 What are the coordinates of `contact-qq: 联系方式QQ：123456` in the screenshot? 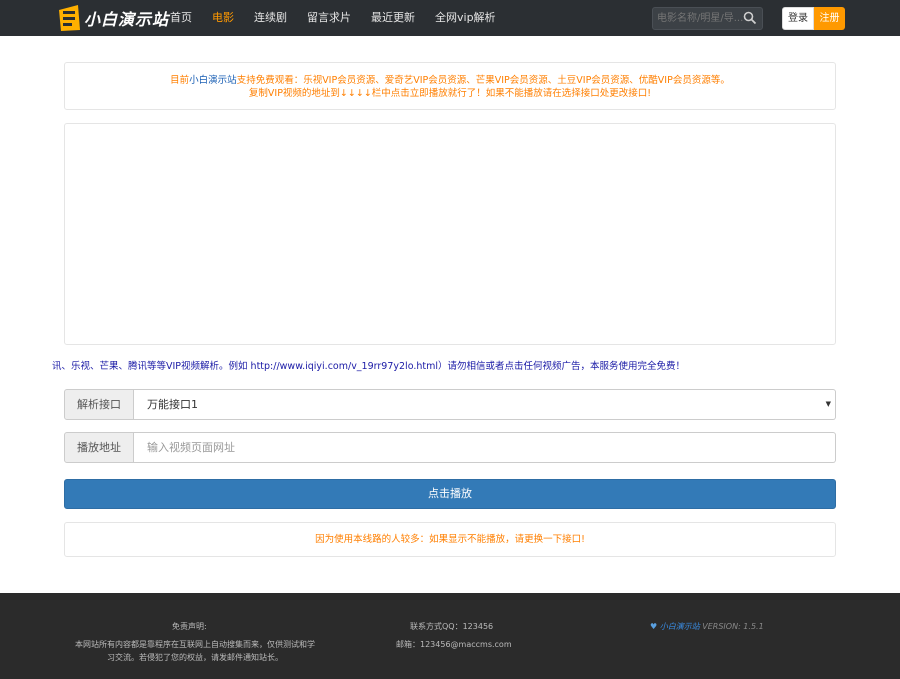 It's located at (452, 626).